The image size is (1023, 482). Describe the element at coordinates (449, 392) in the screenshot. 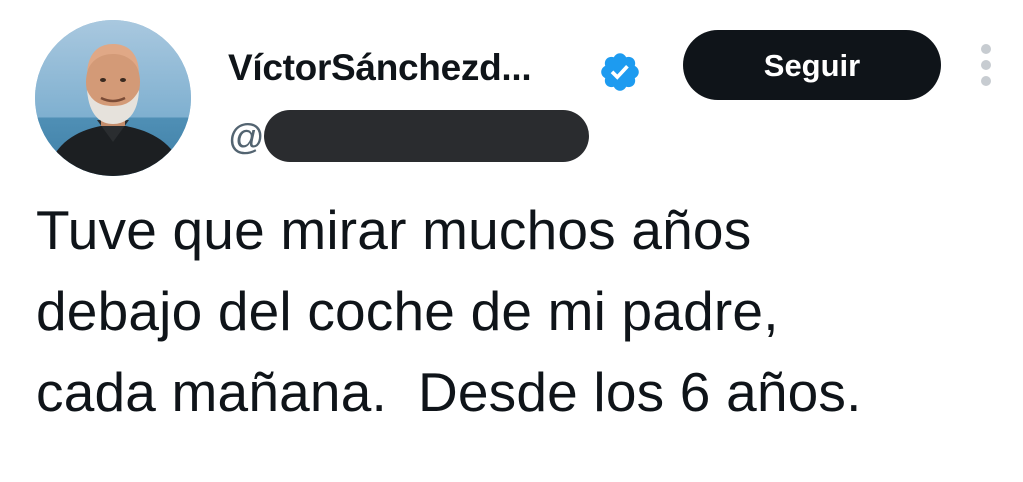

I see `tweet-text-line: cada mañana. Desde los 6 años.` at that location.